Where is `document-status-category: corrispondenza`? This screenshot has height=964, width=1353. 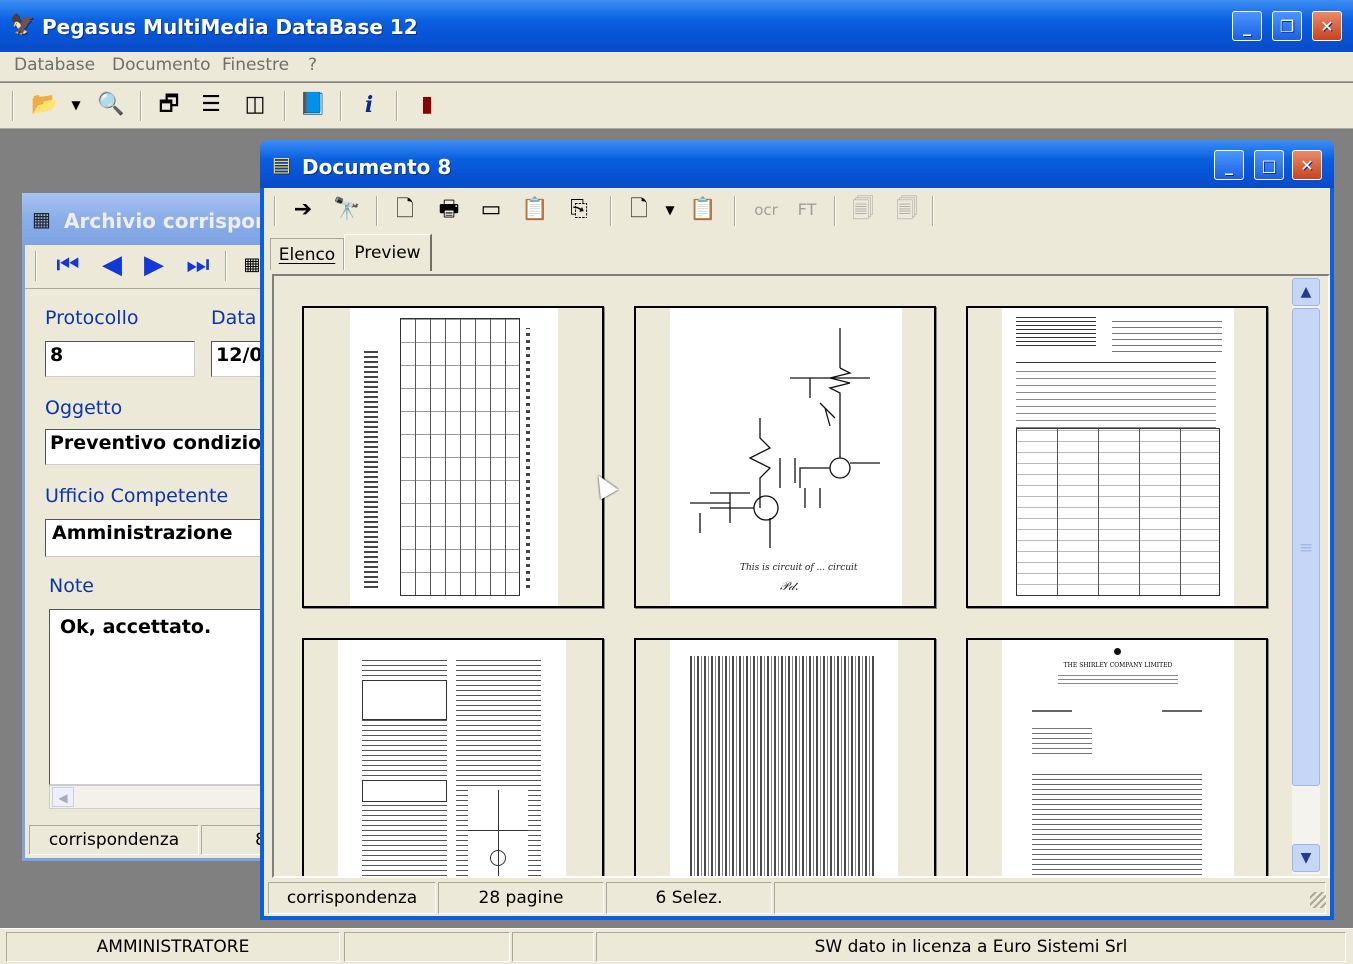
document-status-category: corrispondenza is located at coordinates (352, 898).